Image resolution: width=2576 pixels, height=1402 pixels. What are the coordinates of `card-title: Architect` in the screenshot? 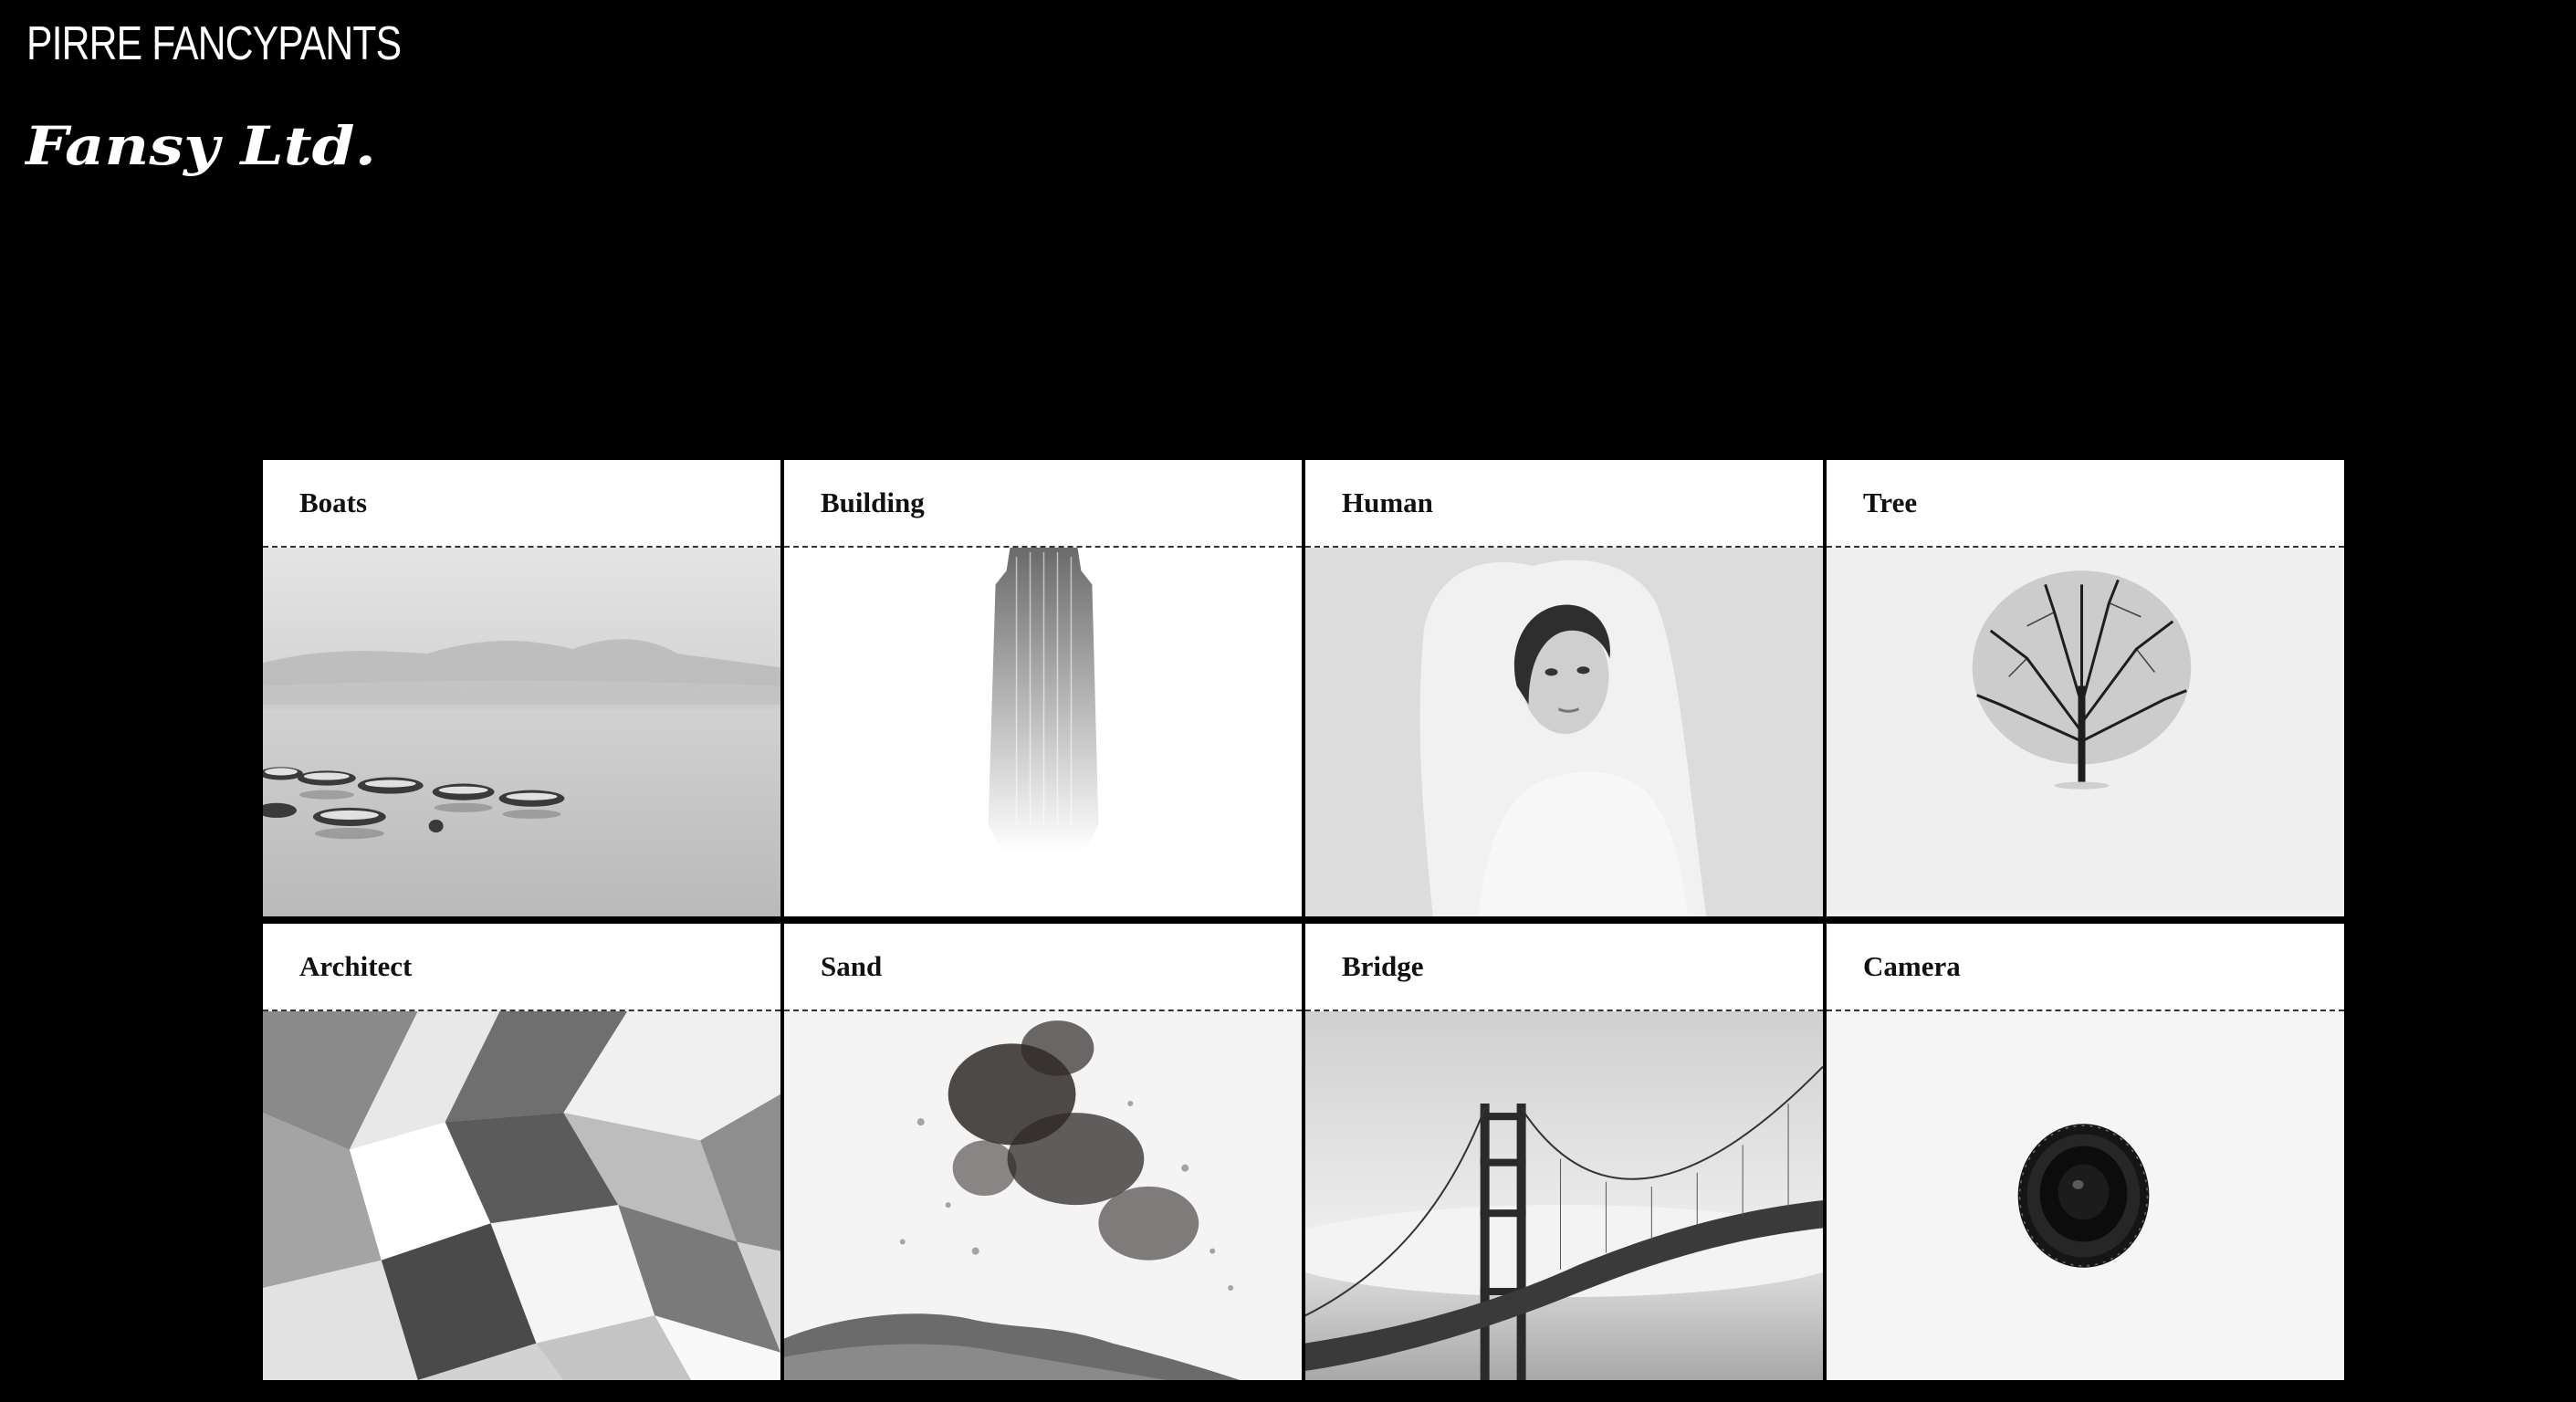 It's located at (356, 966).